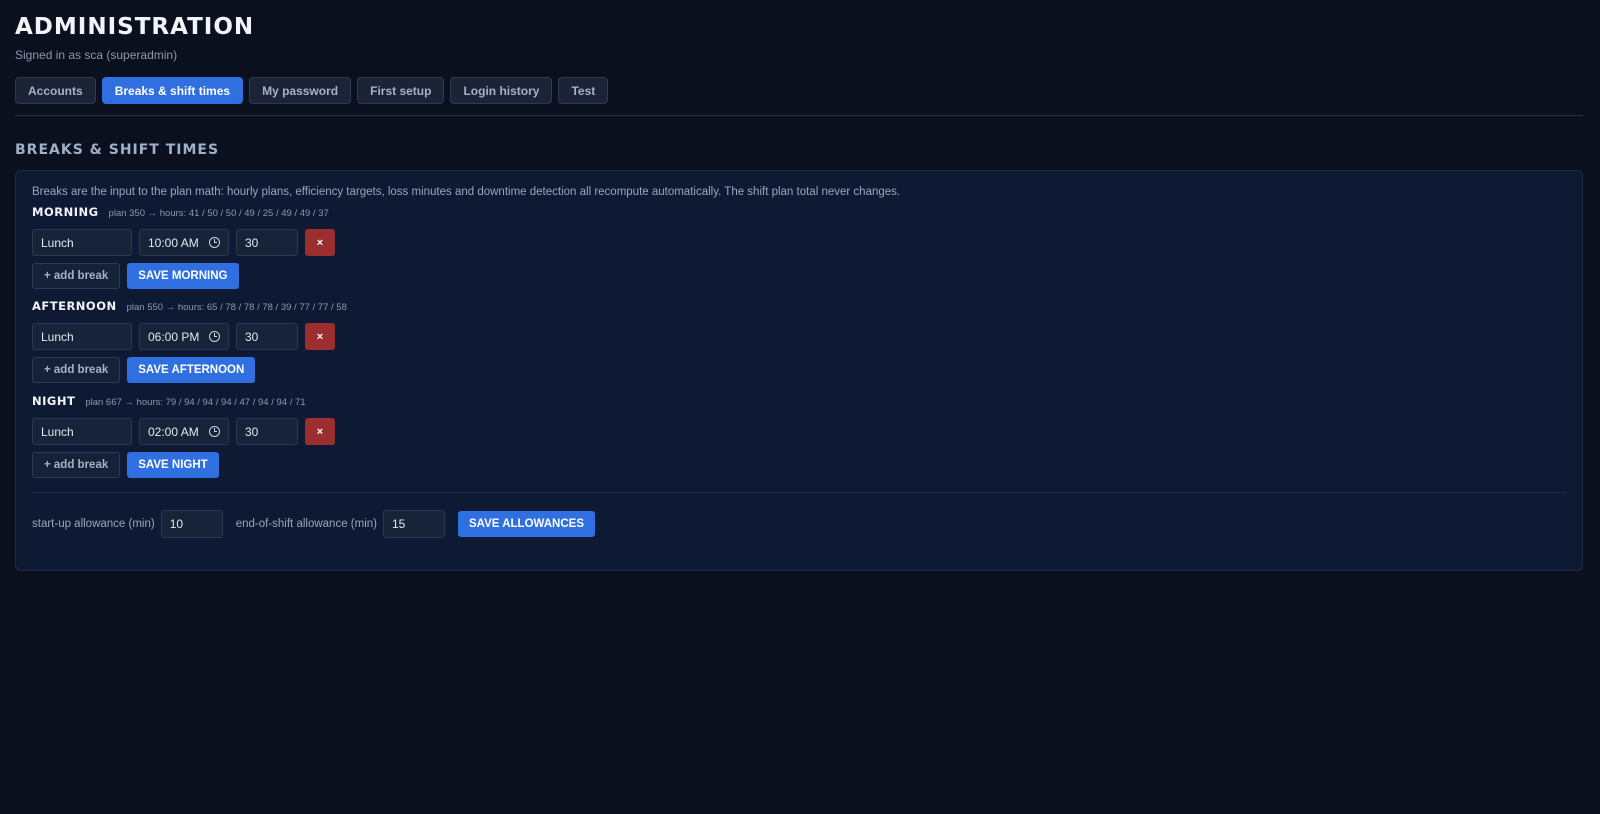  Describe the element at coordinates (583, 90) in the screenshot. I see `tab-test: Test` at that location.